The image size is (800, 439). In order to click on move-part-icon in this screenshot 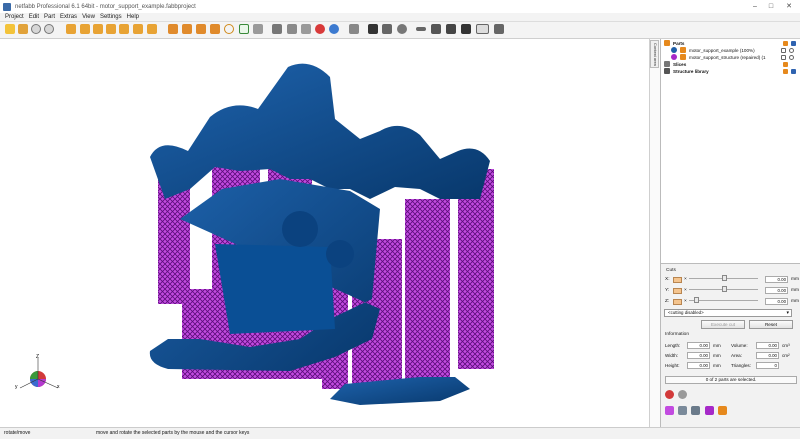, I will do `click(292, 29)`.